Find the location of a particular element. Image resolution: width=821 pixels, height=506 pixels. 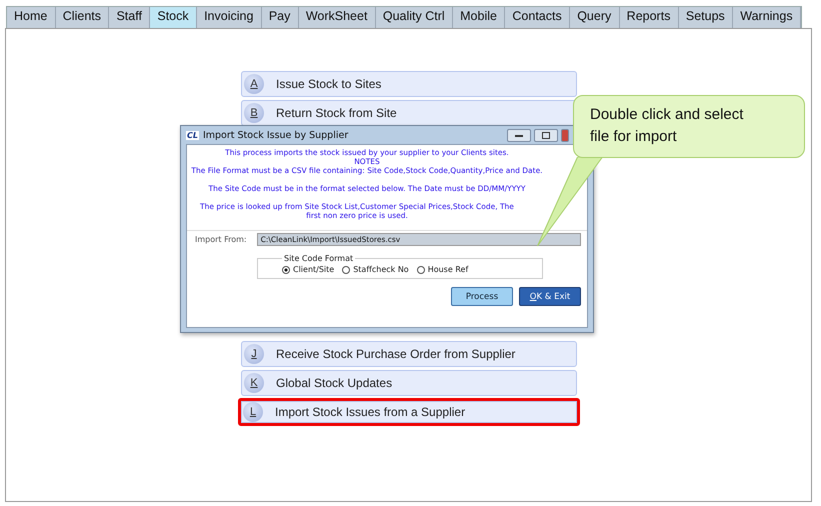

minimize-icon is located at coordinates (519, 135).